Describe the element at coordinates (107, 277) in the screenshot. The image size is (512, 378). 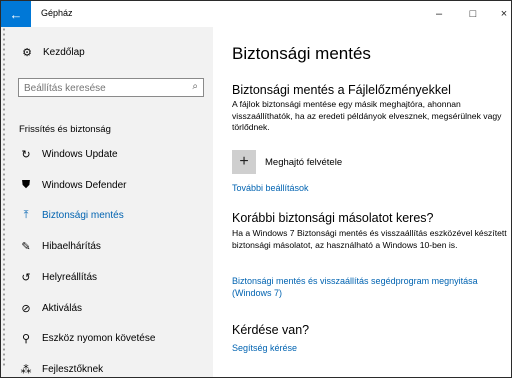
I see `sidebar-item-recovery: ↺ Helyreállítás` at that location.